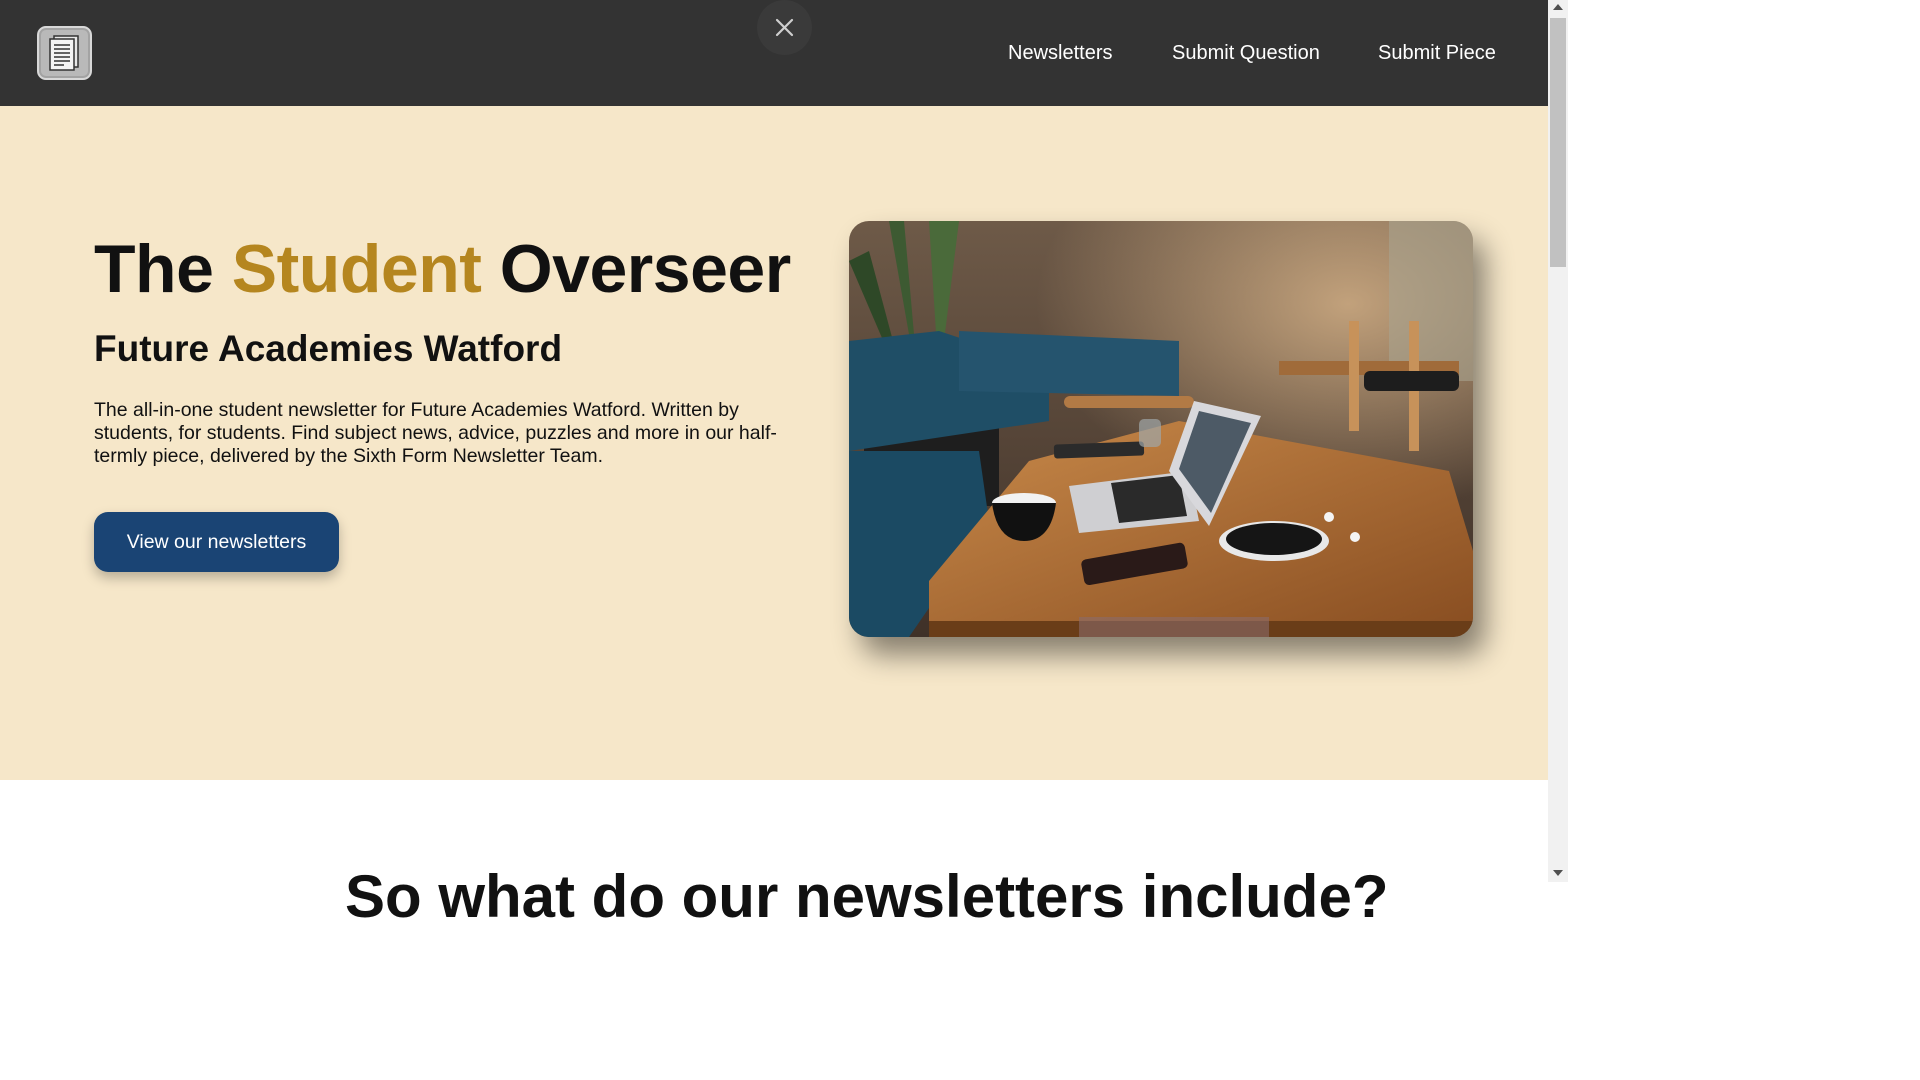 This screenshot has width=1920, height=1080. I want to click on nav-submit-piece-link: Submit Piece, so click(1437, 53).